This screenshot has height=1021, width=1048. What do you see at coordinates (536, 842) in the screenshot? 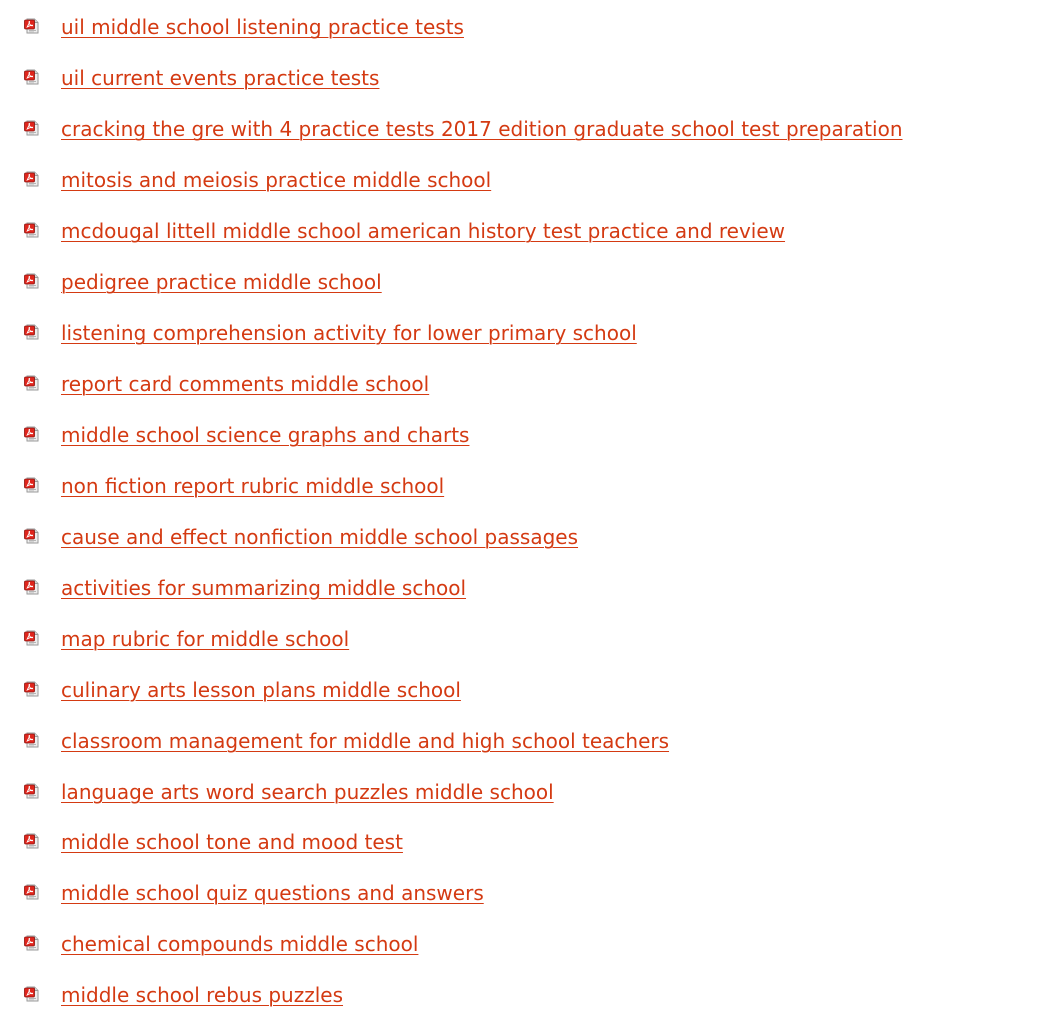
I see `list-item: middle school tone and mood test` at bounding box center [536, 842].